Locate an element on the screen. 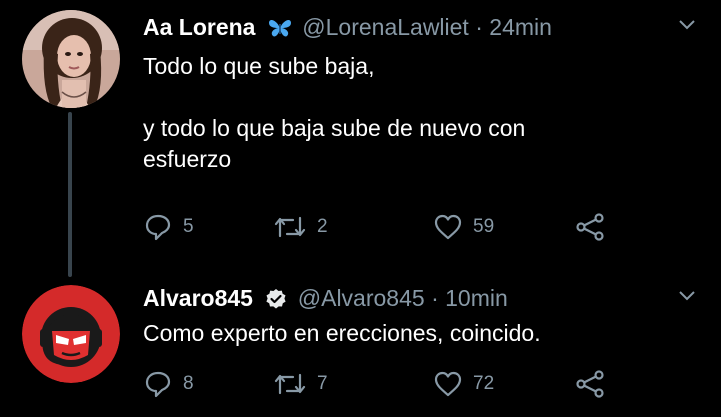 This screenshot has height=417, width=721. tweet-text: Como experto en erecciones, coincido. is located at coordinates (412, 333).